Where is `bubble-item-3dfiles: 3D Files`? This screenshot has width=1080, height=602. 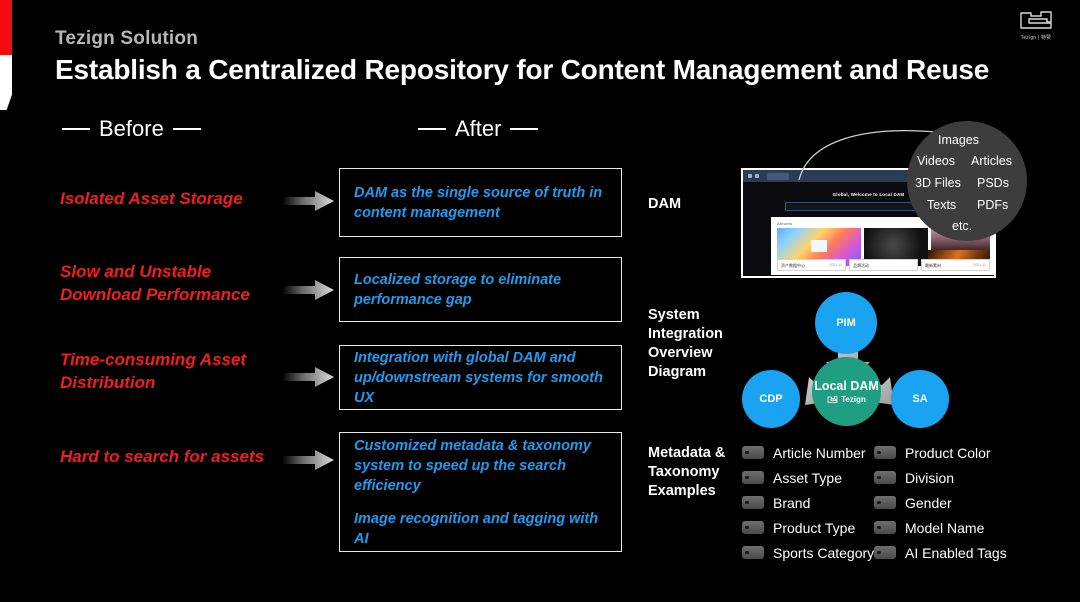 bubble-item-3dfiles: 3D Files is located at coordinates (938, 183).